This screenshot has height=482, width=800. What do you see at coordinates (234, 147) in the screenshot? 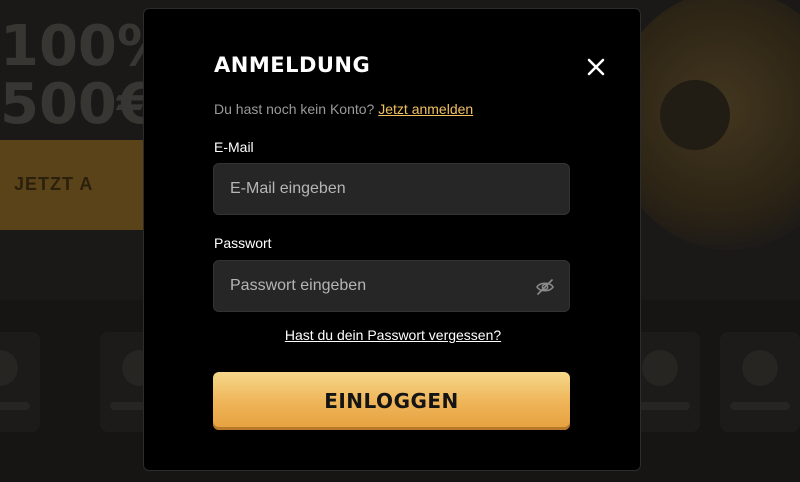
I see `email-label: E-Mail` at bounding box center [234, 147].